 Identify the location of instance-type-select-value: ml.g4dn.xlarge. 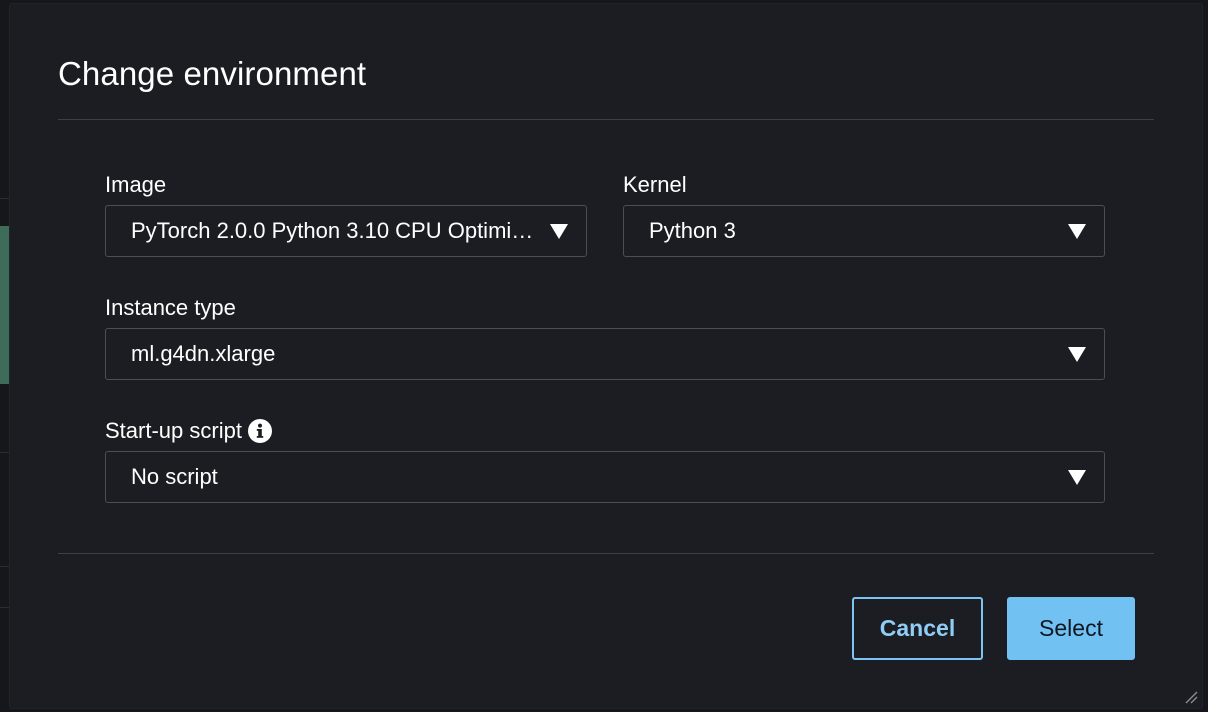
(203, 353).